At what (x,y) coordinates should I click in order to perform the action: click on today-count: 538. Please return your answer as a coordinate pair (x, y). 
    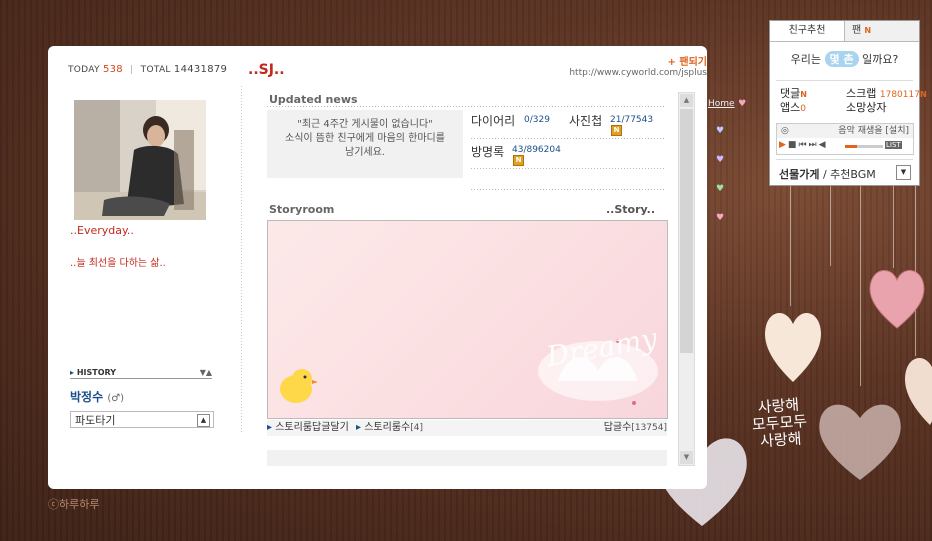
    Looking at the image, I should click on (112, 69).